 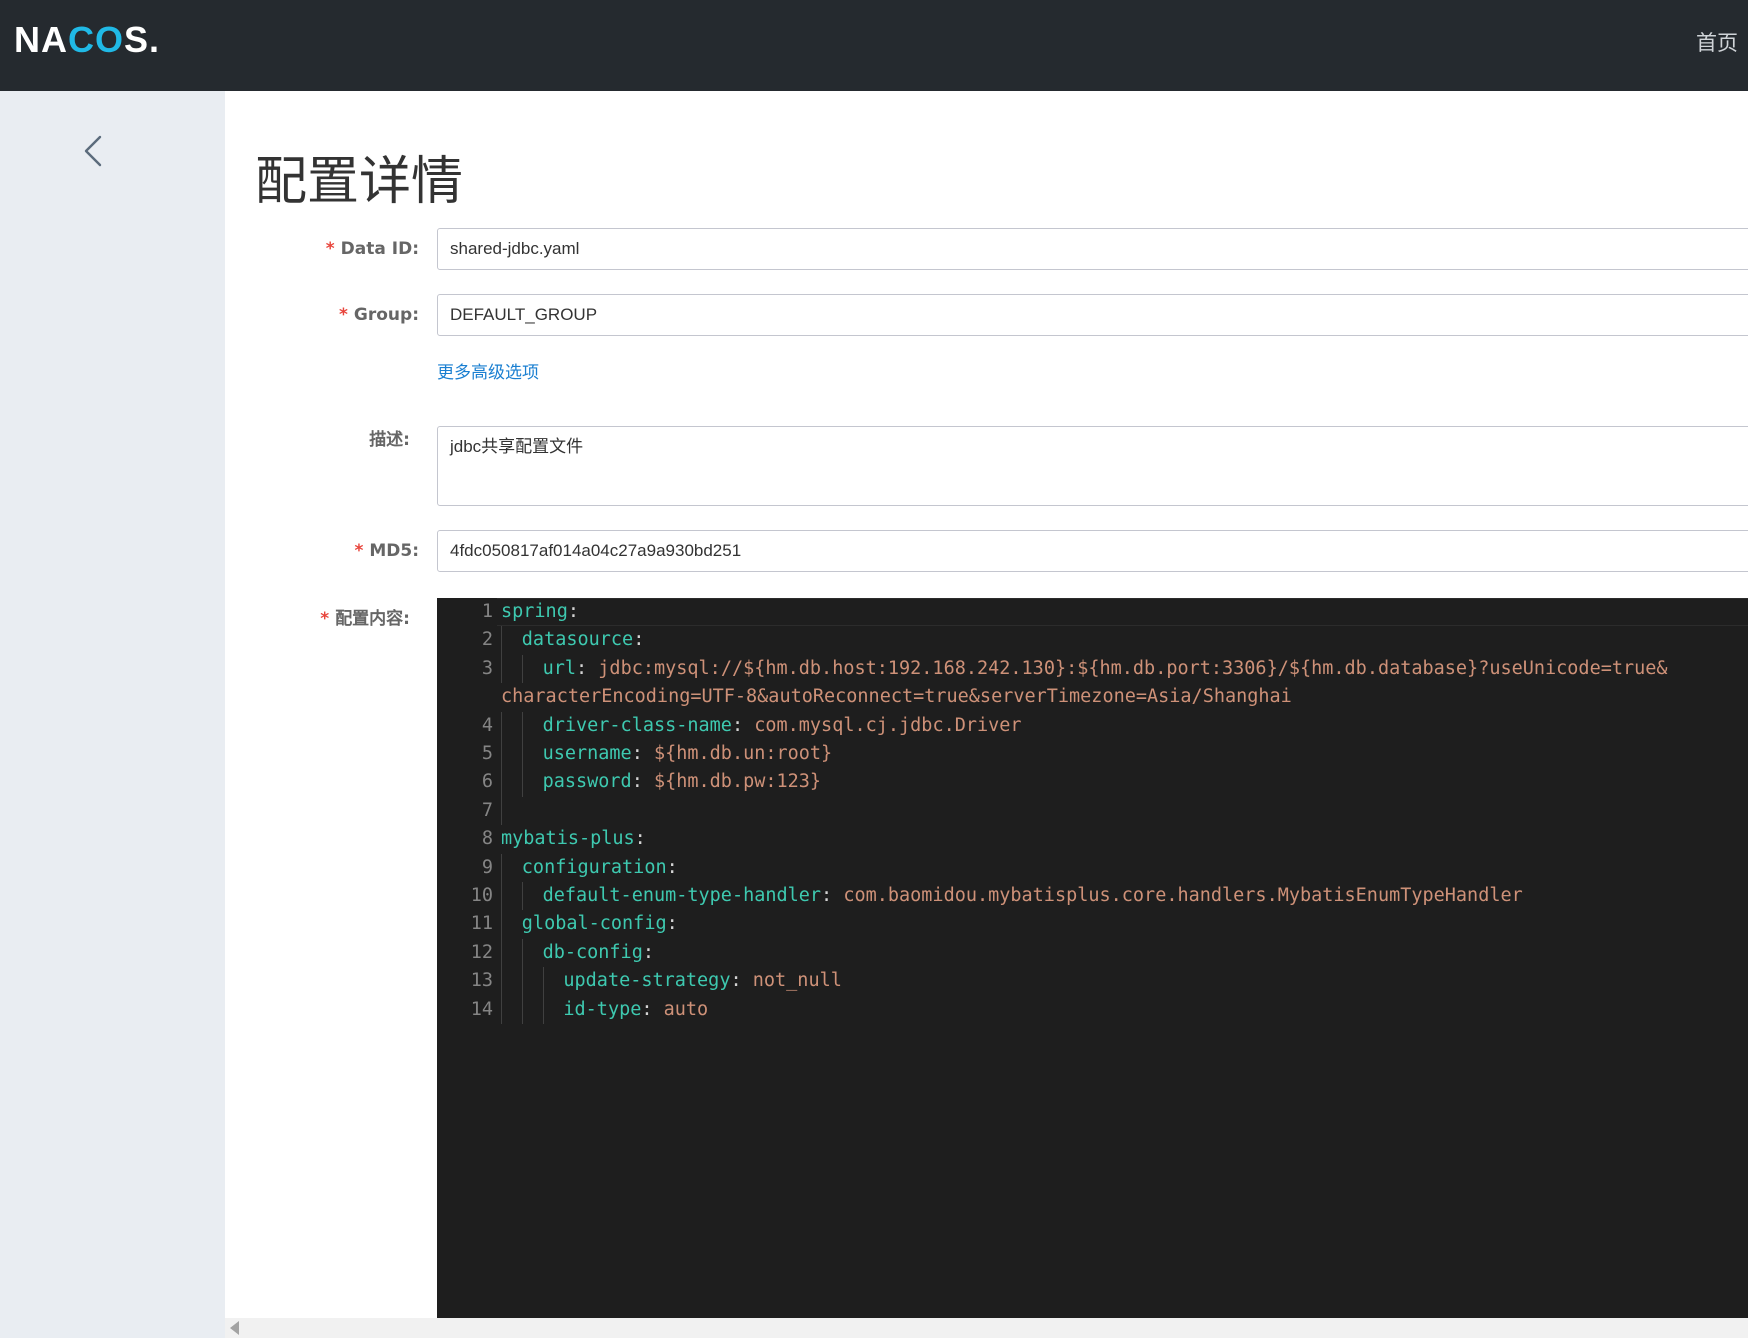 I want to click on code-text: id-type: auto, so click(x=635, y=1010).